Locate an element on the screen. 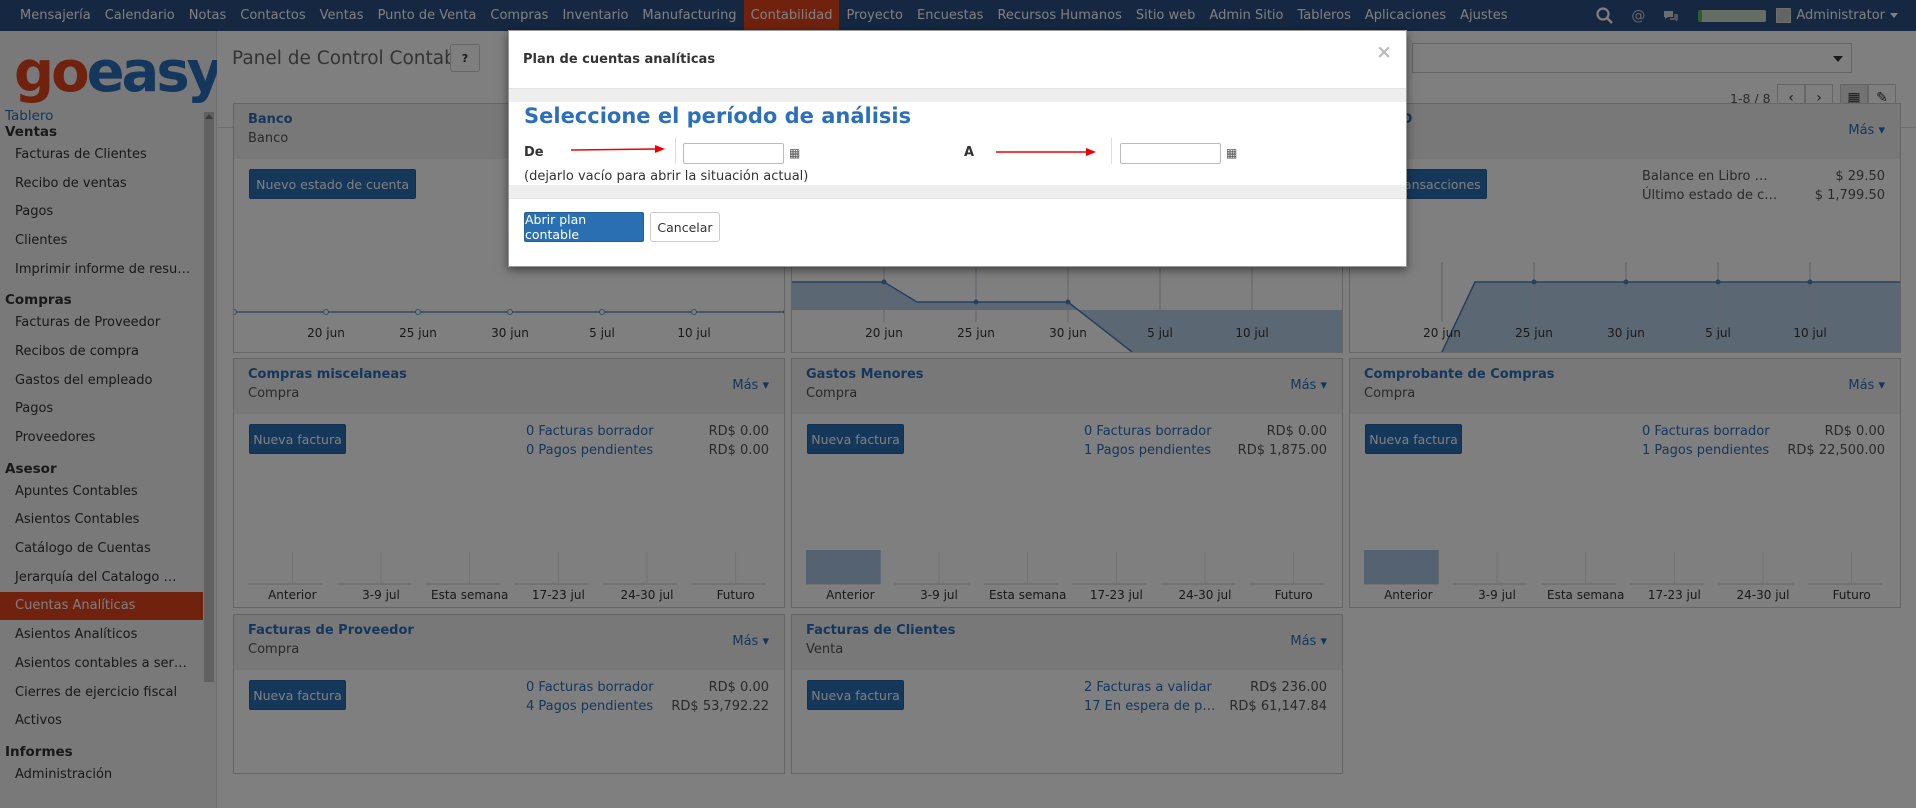 This screenshot has width=1916, height=808. annotation-arrow-from is located at coordinates (618, 149).